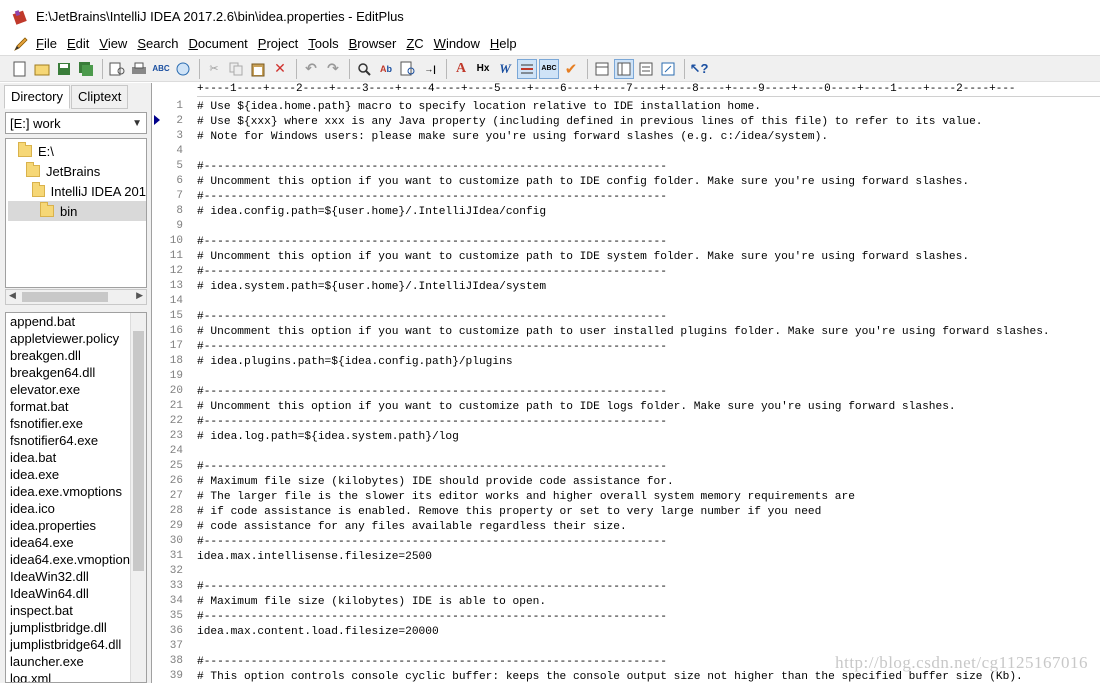 The height and width of the screenshot is (683, 1100). I want to click on find-in-files-icon, so click(408, 69).